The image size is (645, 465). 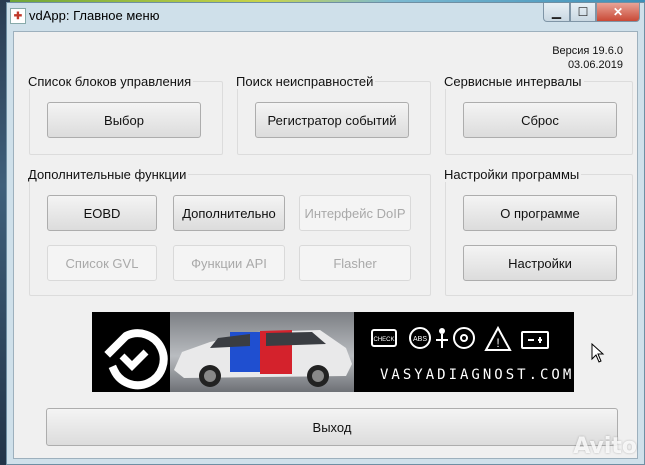 What do you see at coordinates (229, 263) in the screenshot?
I see `api-functions-button: Функции API` at bounding box center [229, 263].